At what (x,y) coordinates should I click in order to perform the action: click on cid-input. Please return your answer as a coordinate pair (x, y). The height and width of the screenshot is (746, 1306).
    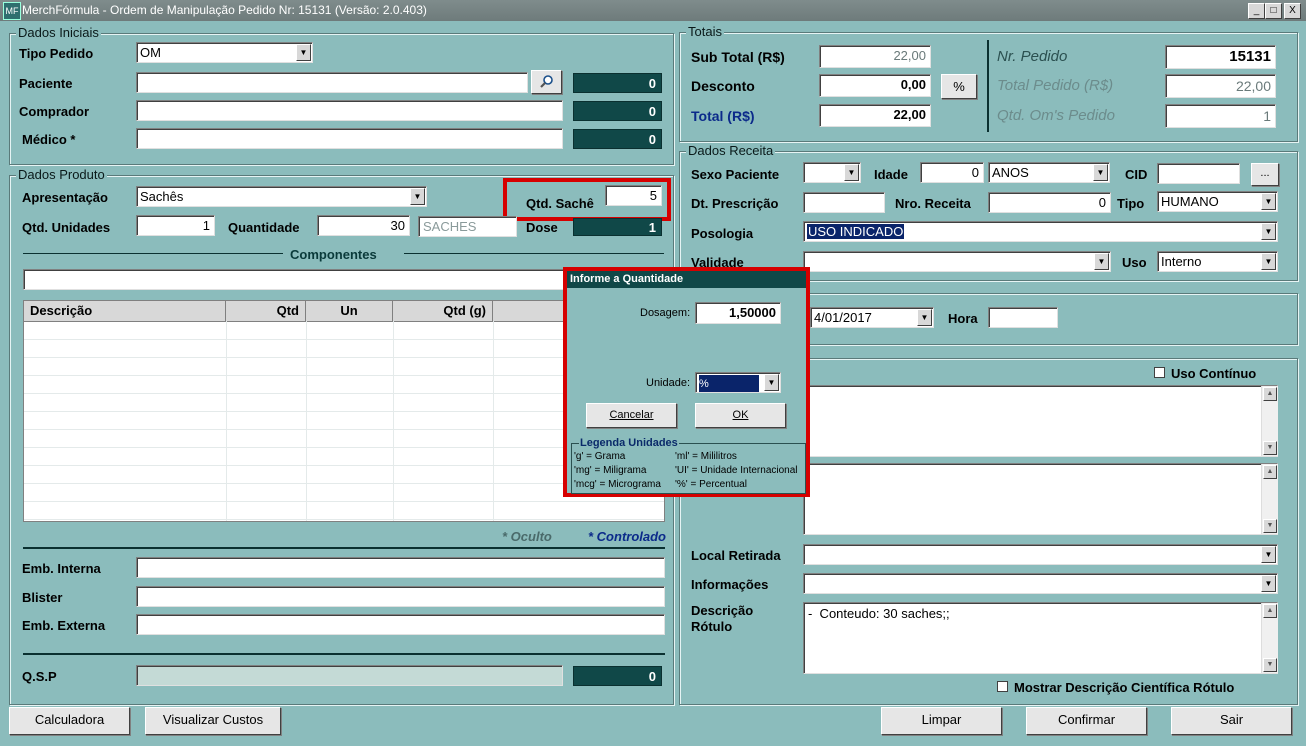
    Looking at the image, I should click on (1198, 173).